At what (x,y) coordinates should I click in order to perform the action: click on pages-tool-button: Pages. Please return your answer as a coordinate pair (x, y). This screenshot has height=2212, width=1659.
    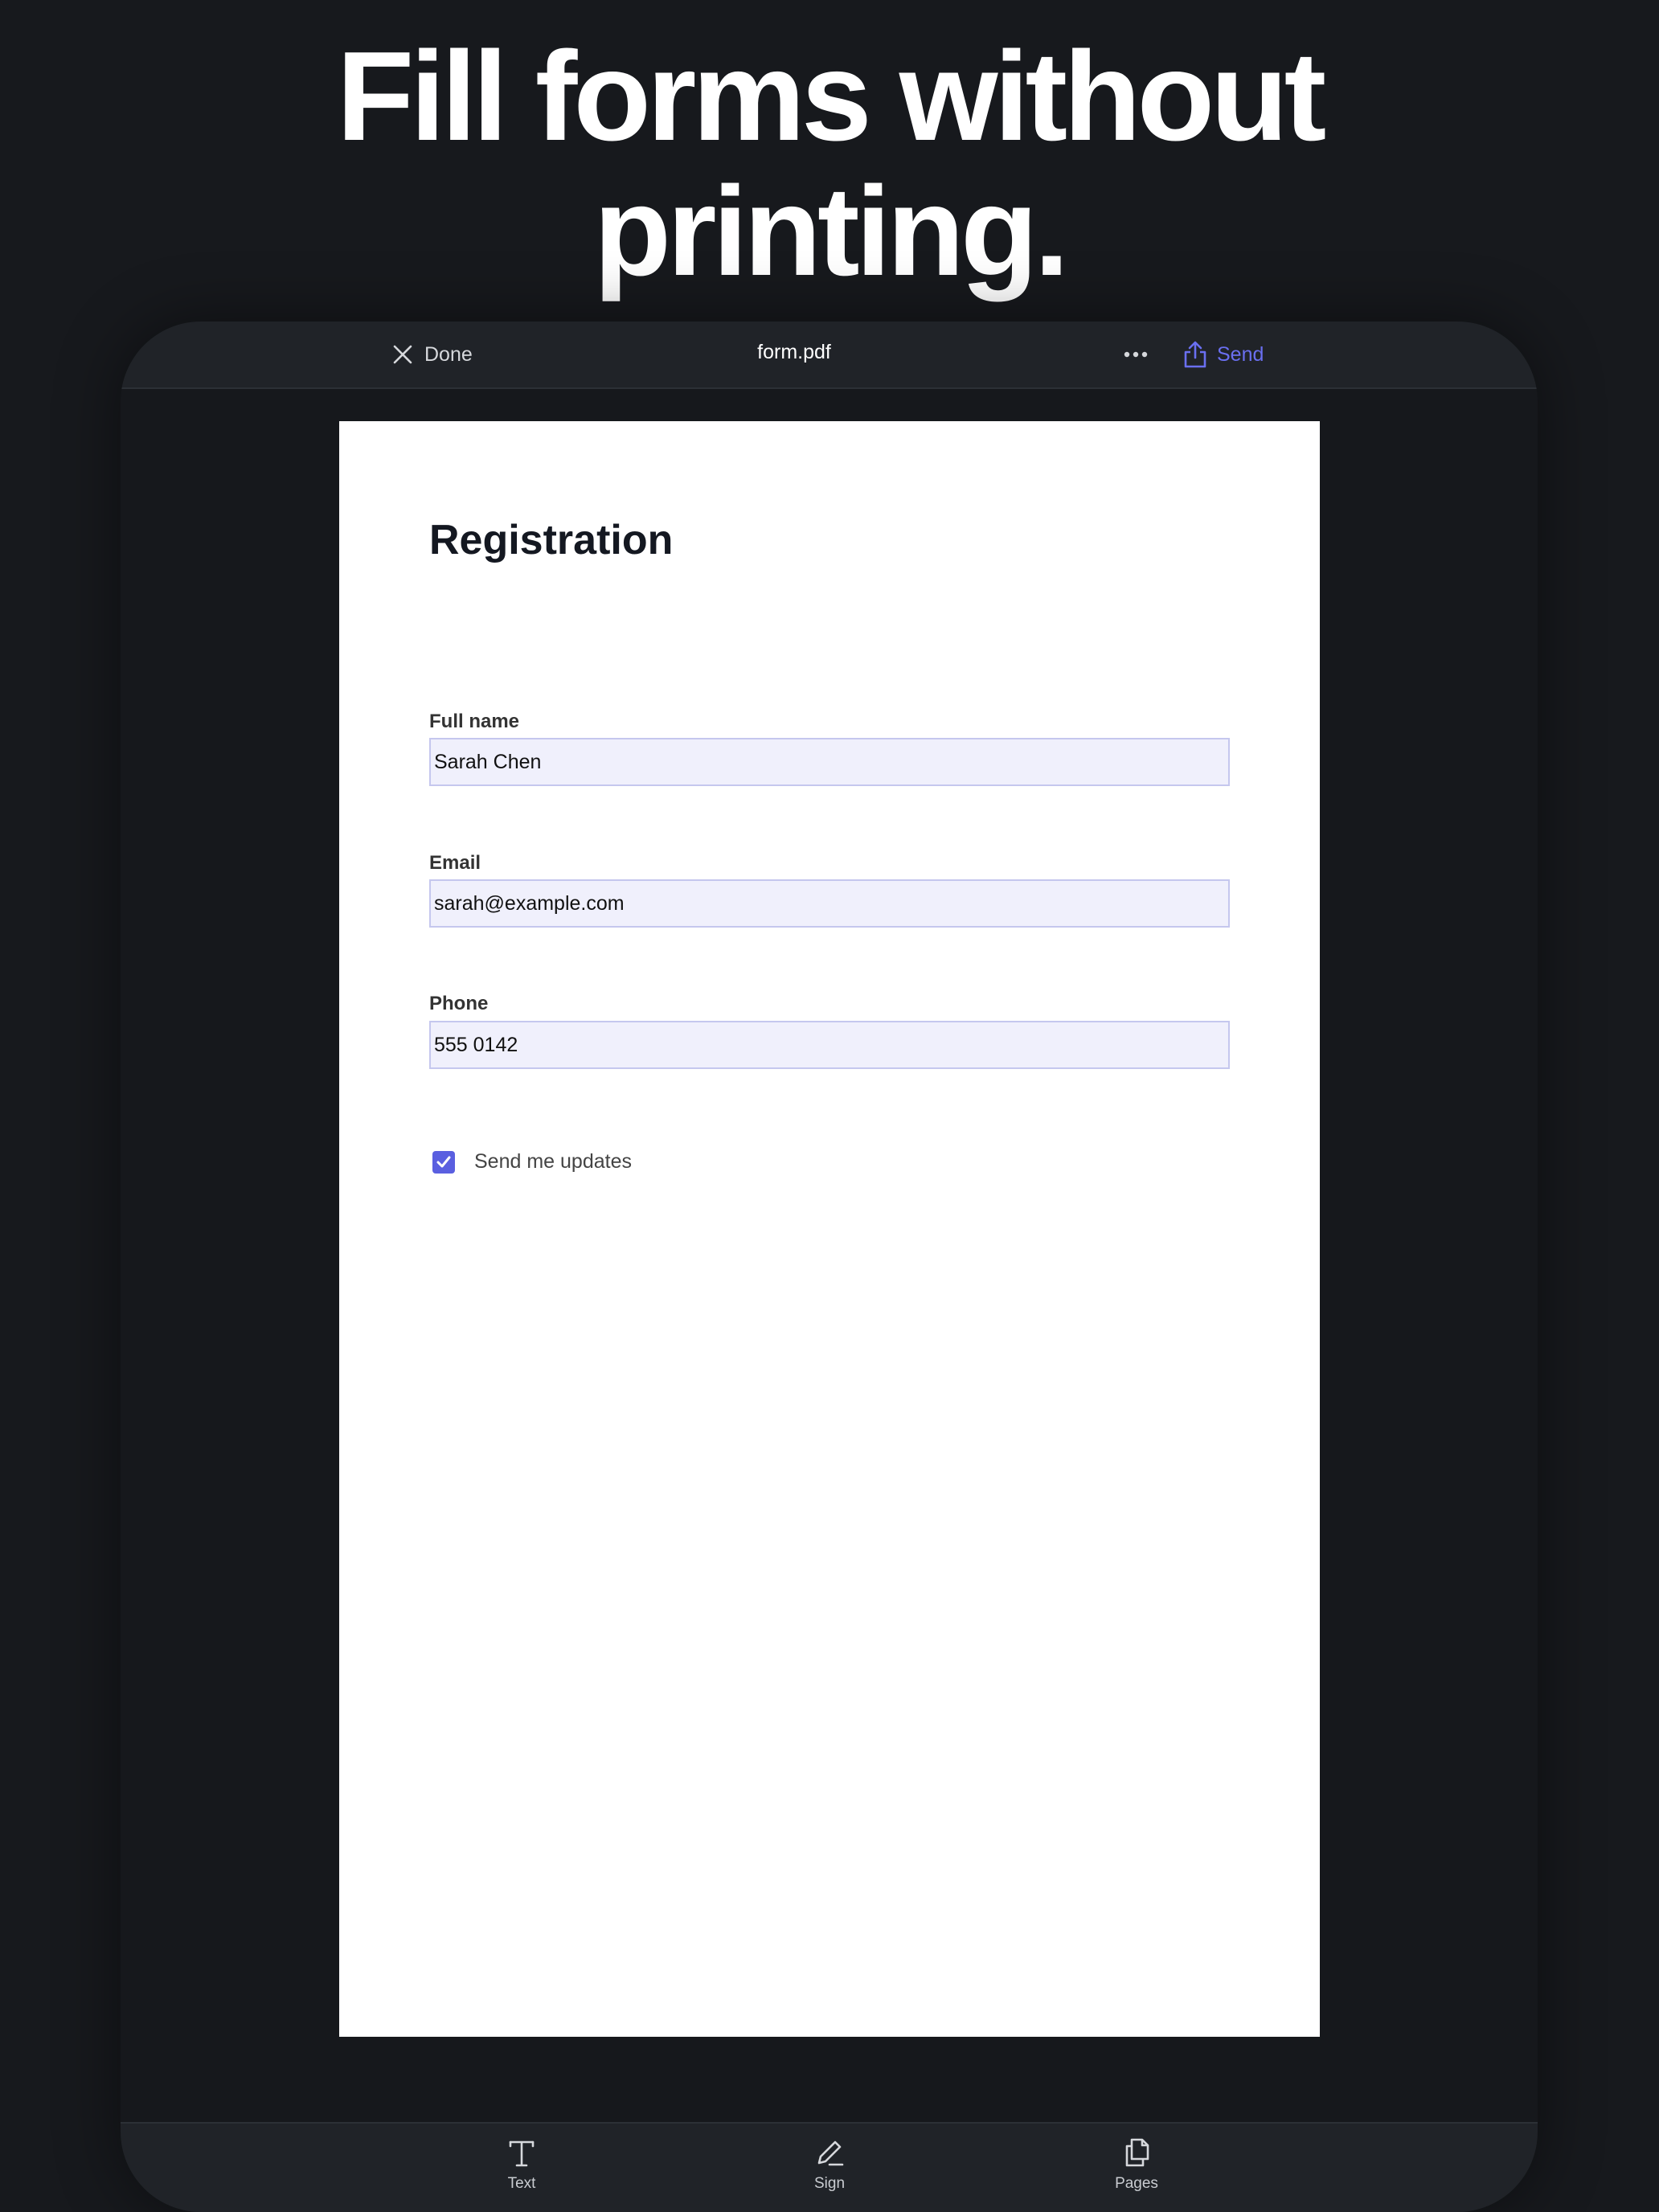
    Looking at the image, I should click on (1136, 2164).